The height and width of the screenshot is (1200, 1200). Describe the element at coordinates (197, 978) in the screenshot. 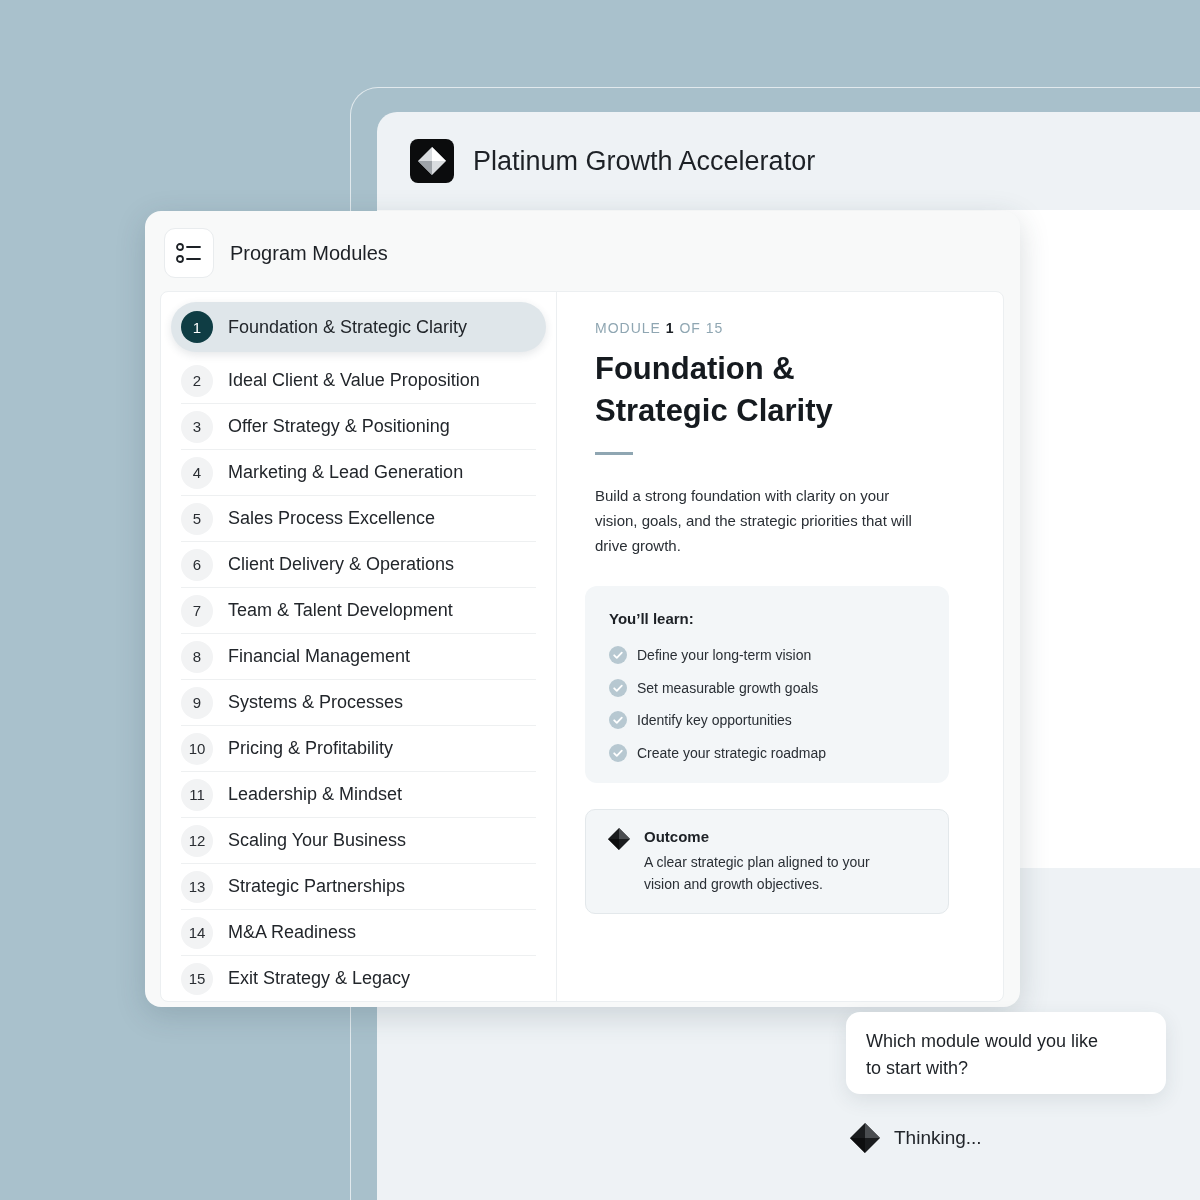

I see `module-number: 15` at that location.